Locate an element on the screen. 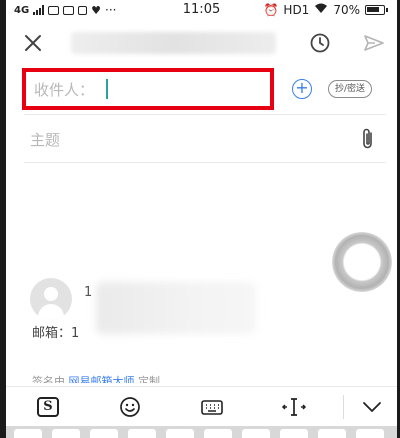 This screenshot has height=438, width=400. subject-row: 主题 is located at coordinates (201, 139).